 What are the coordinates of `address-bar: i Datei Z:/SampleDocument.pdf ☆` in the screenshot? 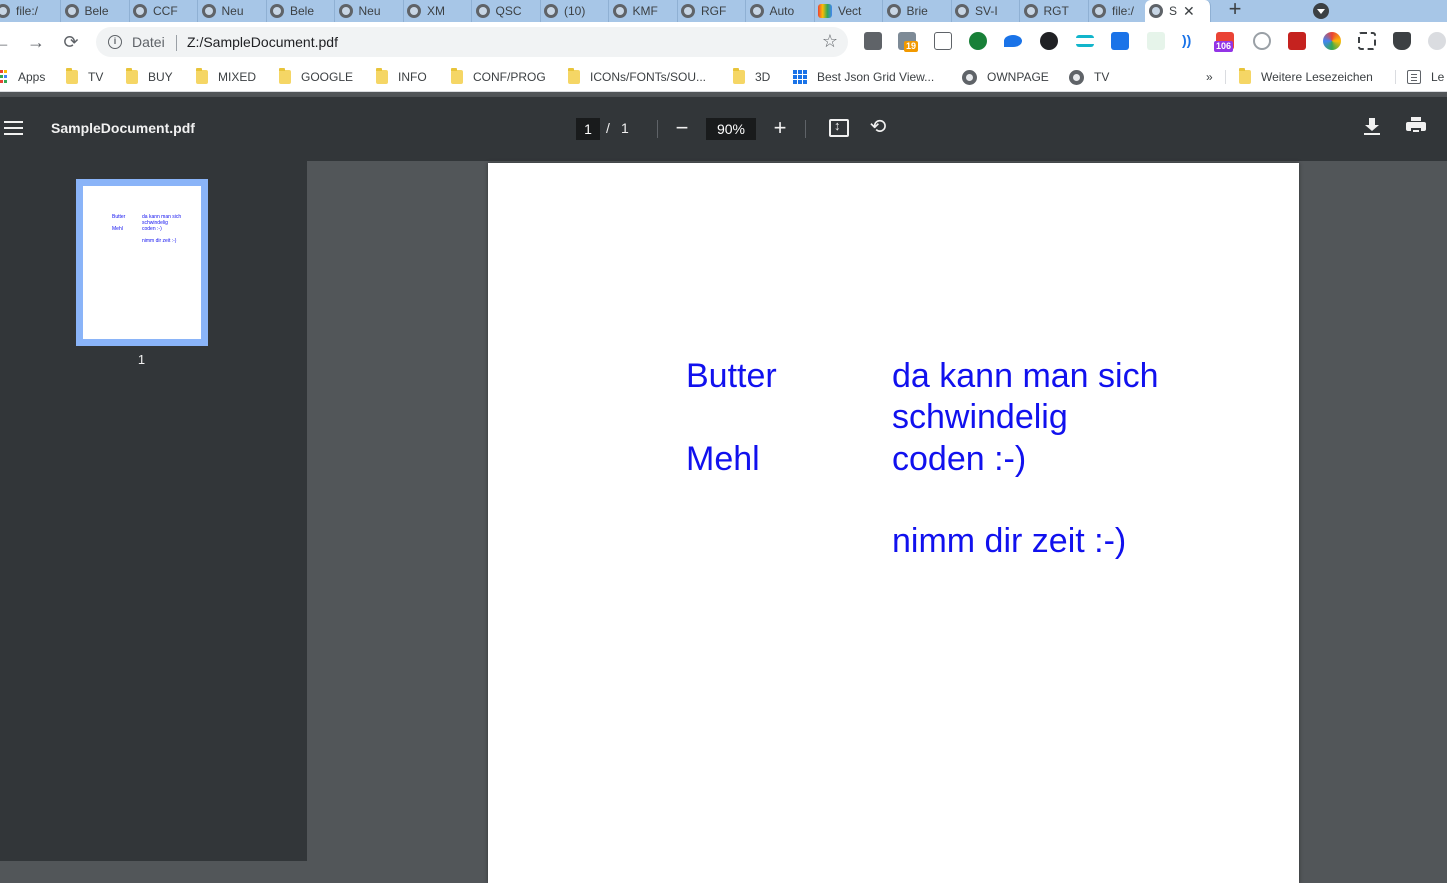 It's located at (472, 42).